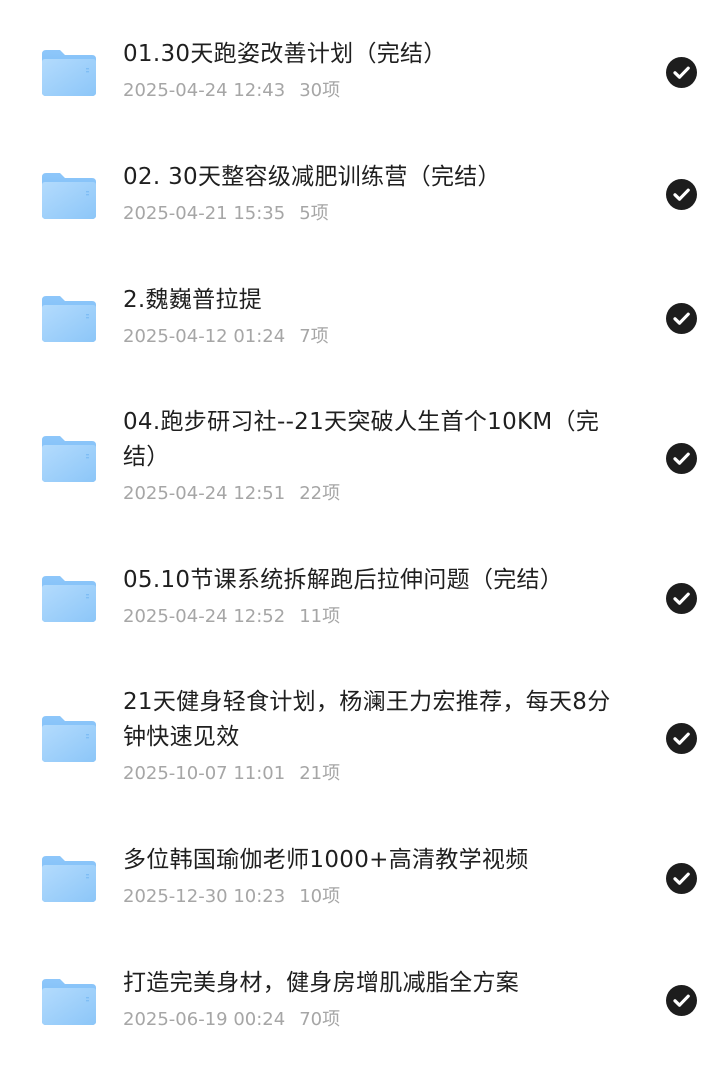 The height and width of the screenshot is (1071, 720). I want to click on item-meta: 2025-04-24 12:43 30项, so click(378, 91).